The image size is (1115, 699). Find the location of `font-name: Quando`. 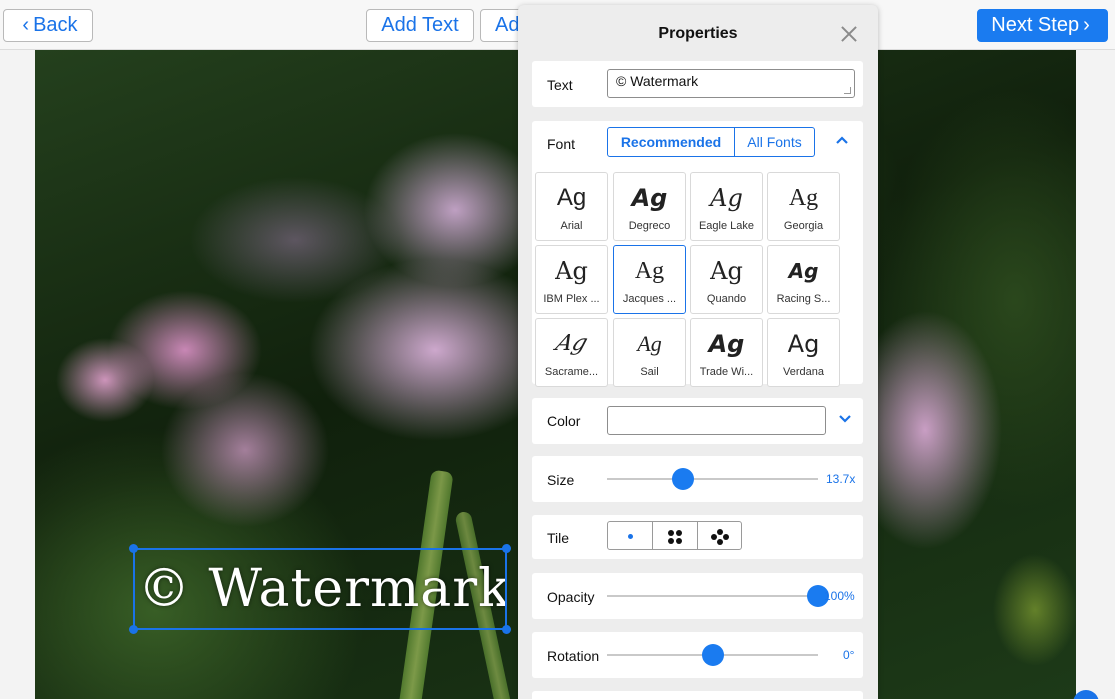

font-name: Quando is located at coordinates (726, 299).